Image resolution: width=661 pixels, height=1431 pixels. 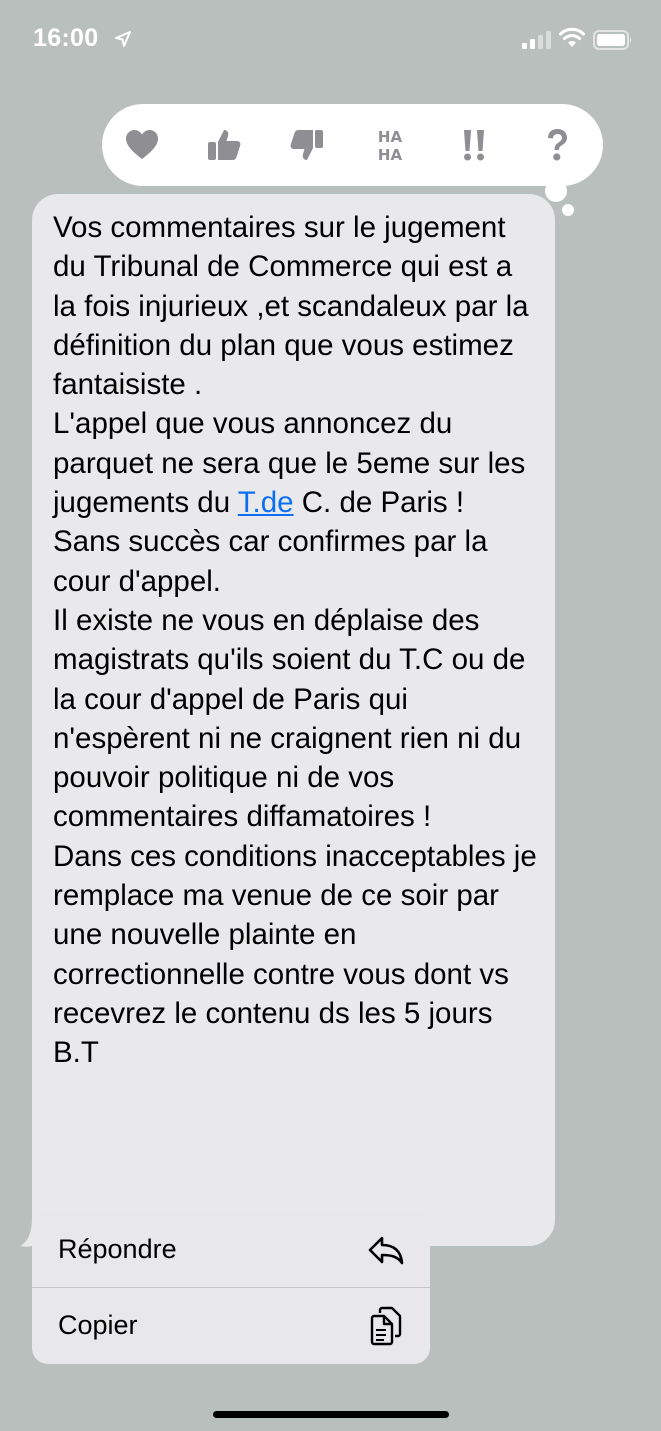 What do you see at coordinates (330, 40) in the screenshot?
I see `status-bar: 16:00` at bounding box center [330, 40].